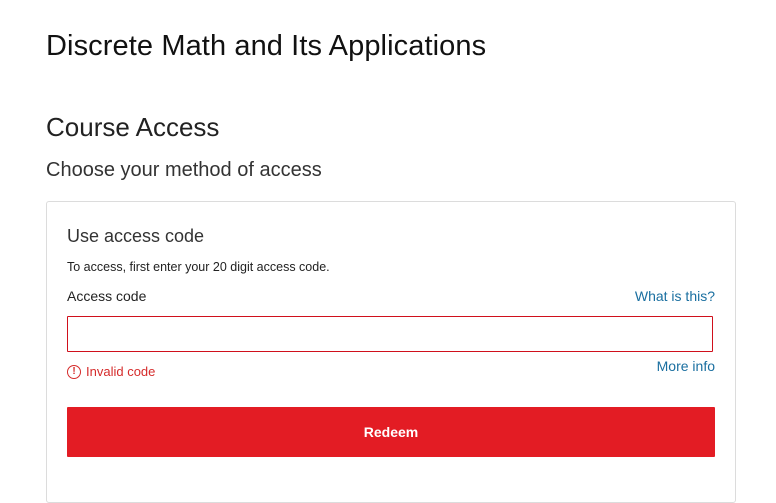 The width and height of the screenshot is (776, 503). Describe the element at coordinates (266, 46) in the screenshot. I see `course-title: Discrete Math and Its Applications` at that location.